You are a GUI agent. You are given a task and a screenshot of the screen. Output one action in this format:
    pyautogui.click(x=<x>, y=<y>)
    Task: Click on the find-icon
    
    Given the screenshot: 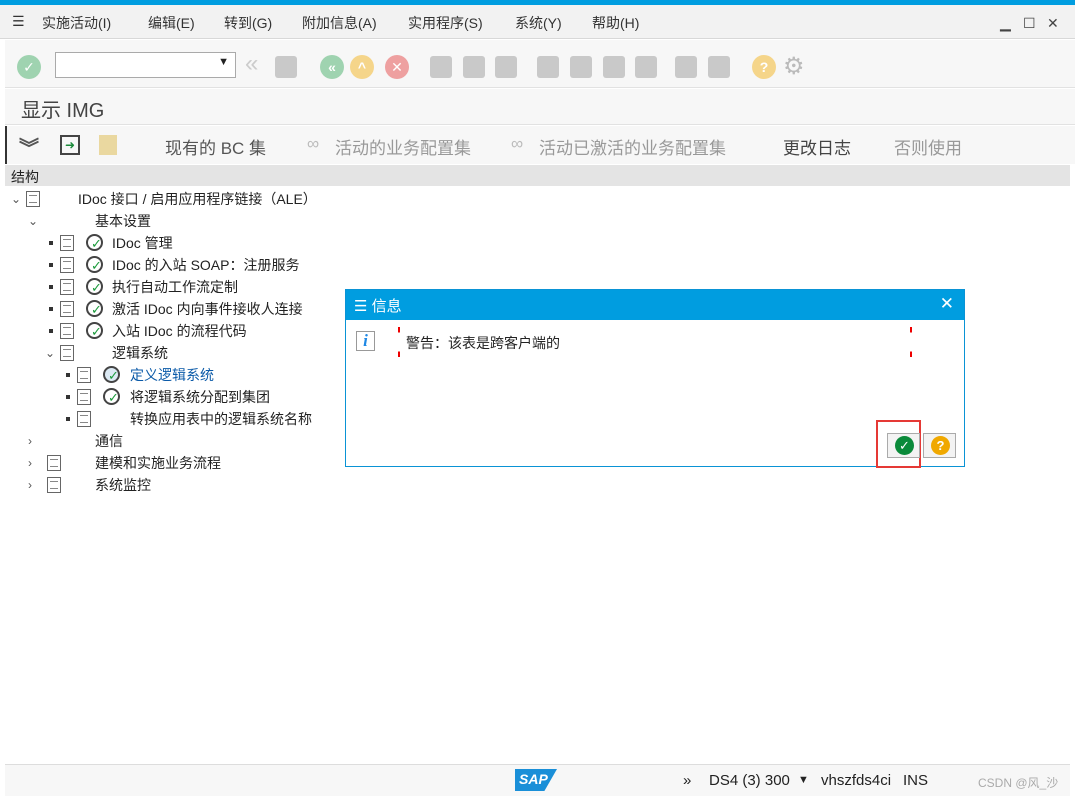 What is the action you would take?
    pyautogui.click(x=474, y=67)
    